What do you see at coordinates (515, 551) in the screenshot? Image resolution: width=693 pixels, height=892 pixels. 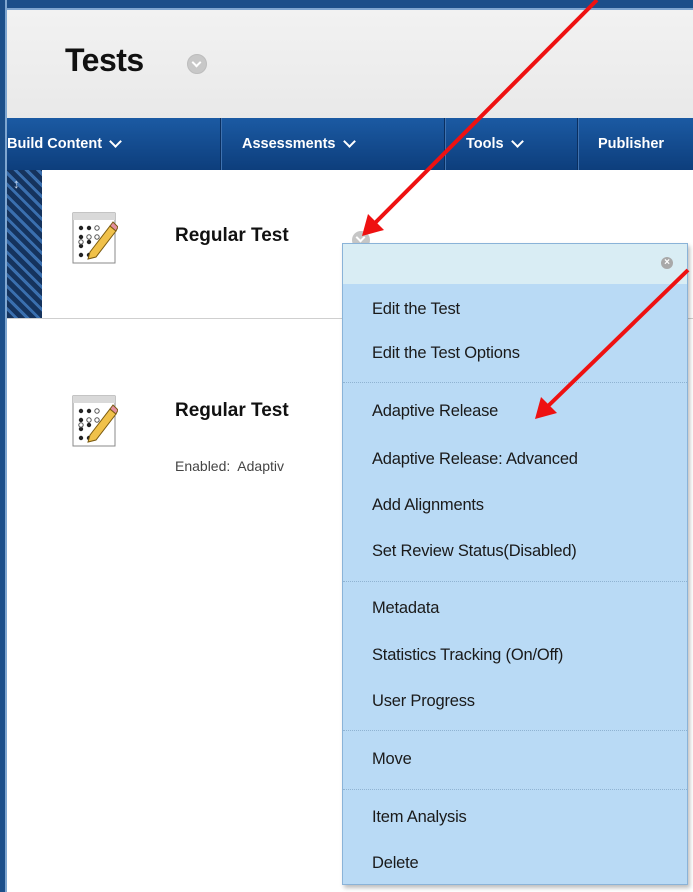 I see `menu-item-set-review-status: Set Review Status(Disabled)` at bounding box center [515, 551].